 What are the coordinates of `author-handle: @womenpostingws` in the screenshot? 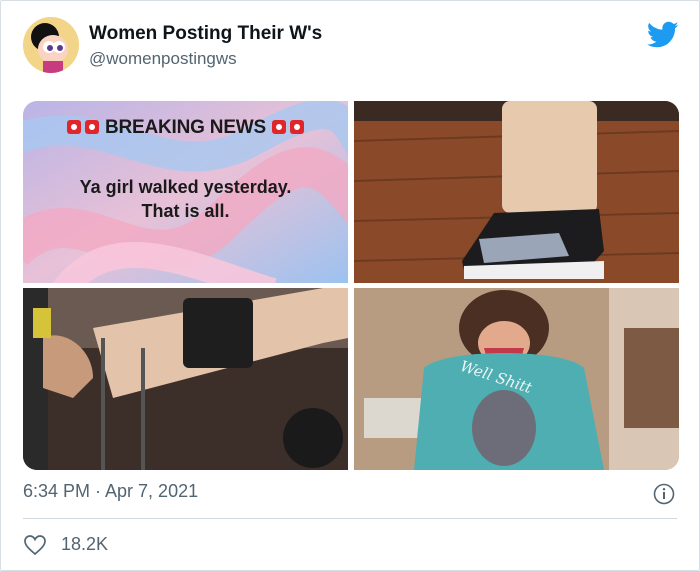 It's located at (163, 59).